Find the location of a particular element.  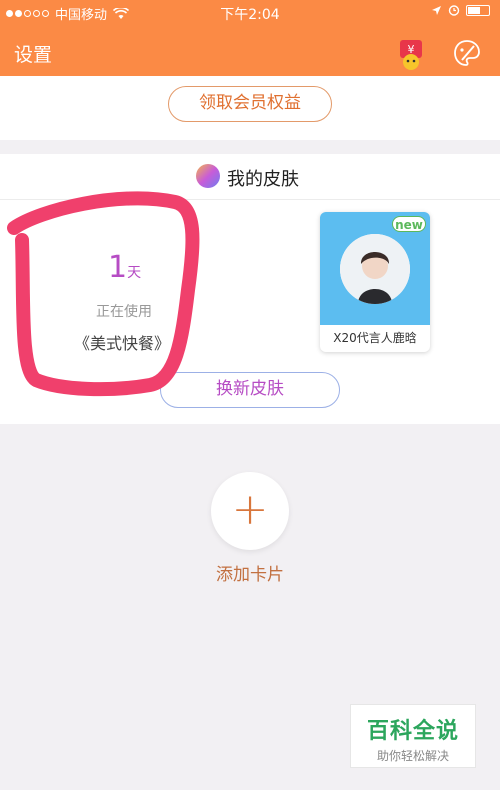

watermark-subtitle: 助你轻松解决 is located at coordinates (412, 756).